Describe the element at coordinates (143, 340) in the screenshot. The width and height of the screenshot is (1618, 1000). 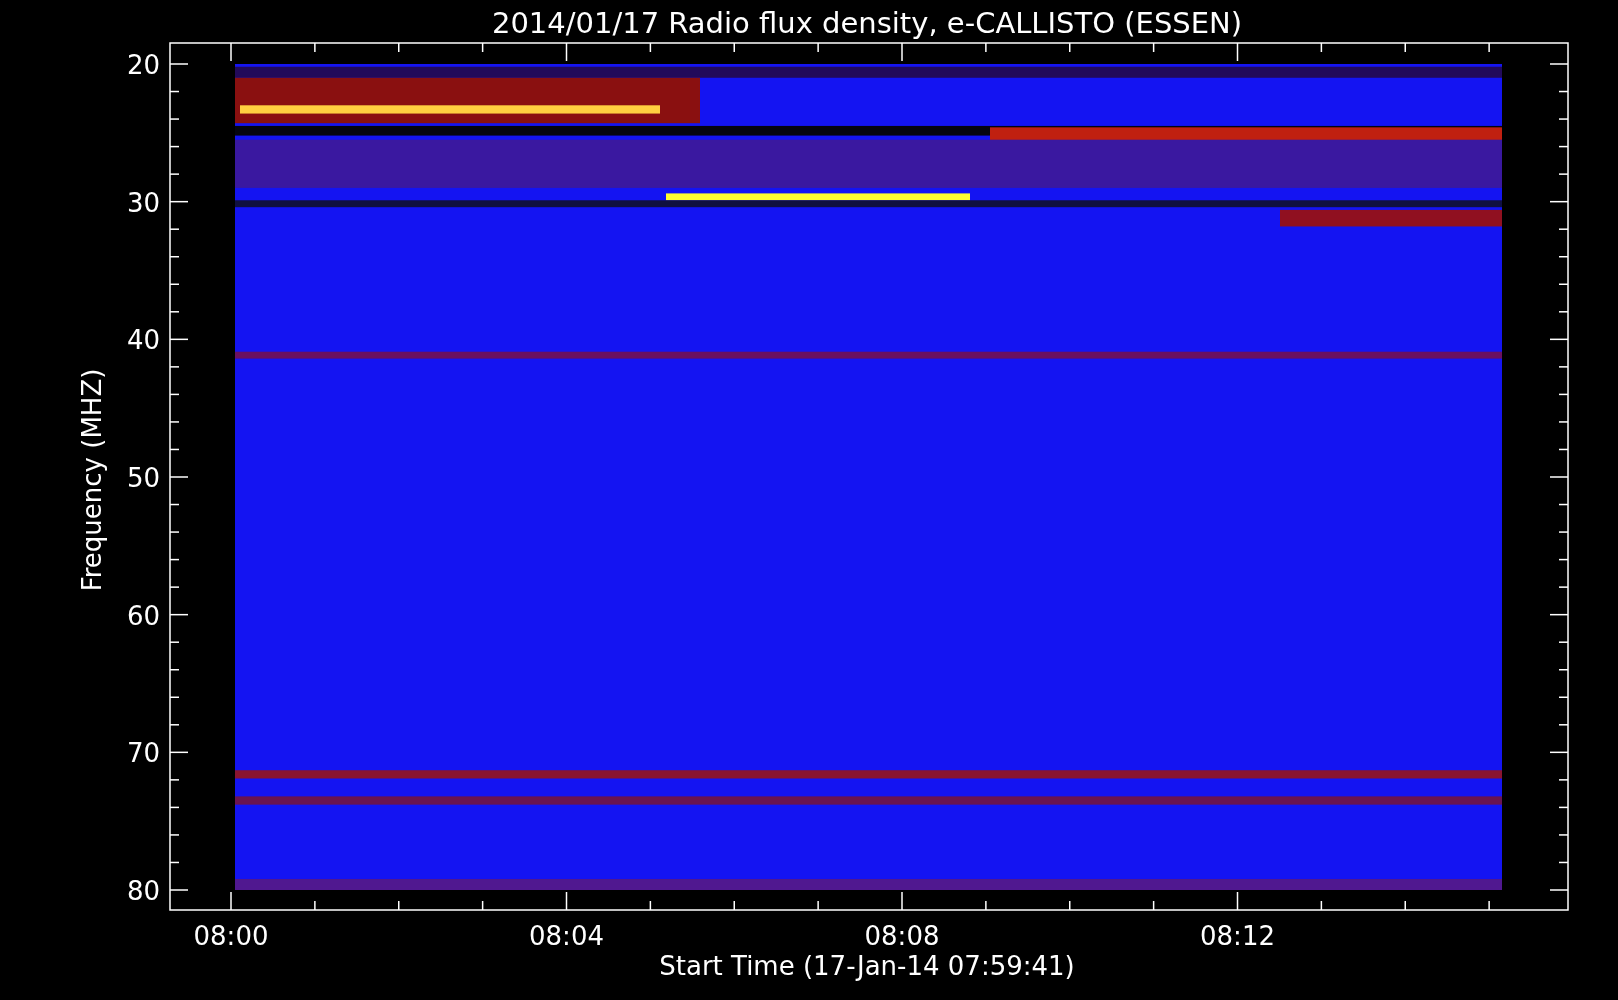
I see `y-tick-label: 40` at that location.